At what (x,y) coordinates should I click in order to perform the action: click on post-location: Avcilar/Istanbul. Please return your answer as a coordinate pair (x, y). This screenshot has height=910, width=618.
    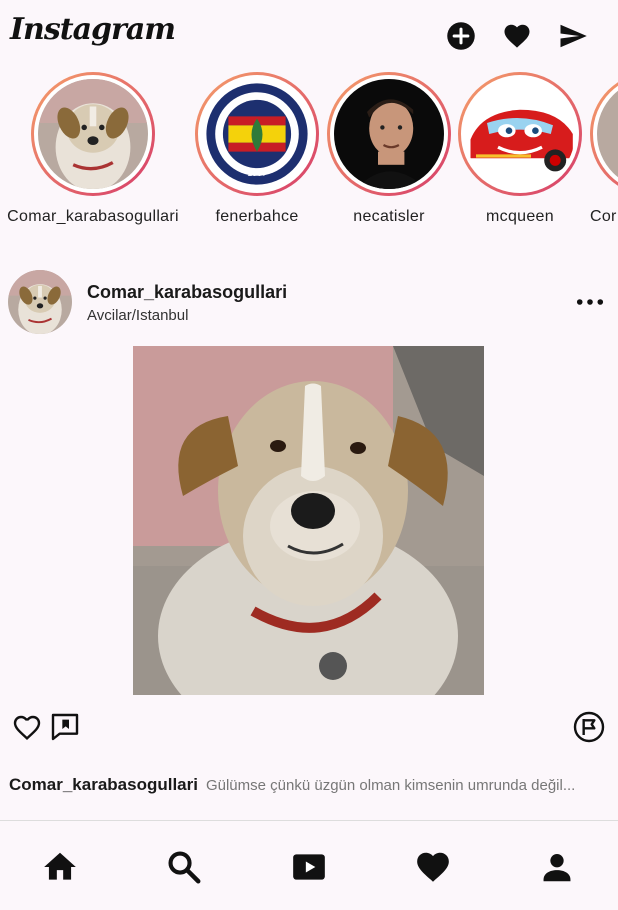
    Looking at the image, I should click on (137, 315).